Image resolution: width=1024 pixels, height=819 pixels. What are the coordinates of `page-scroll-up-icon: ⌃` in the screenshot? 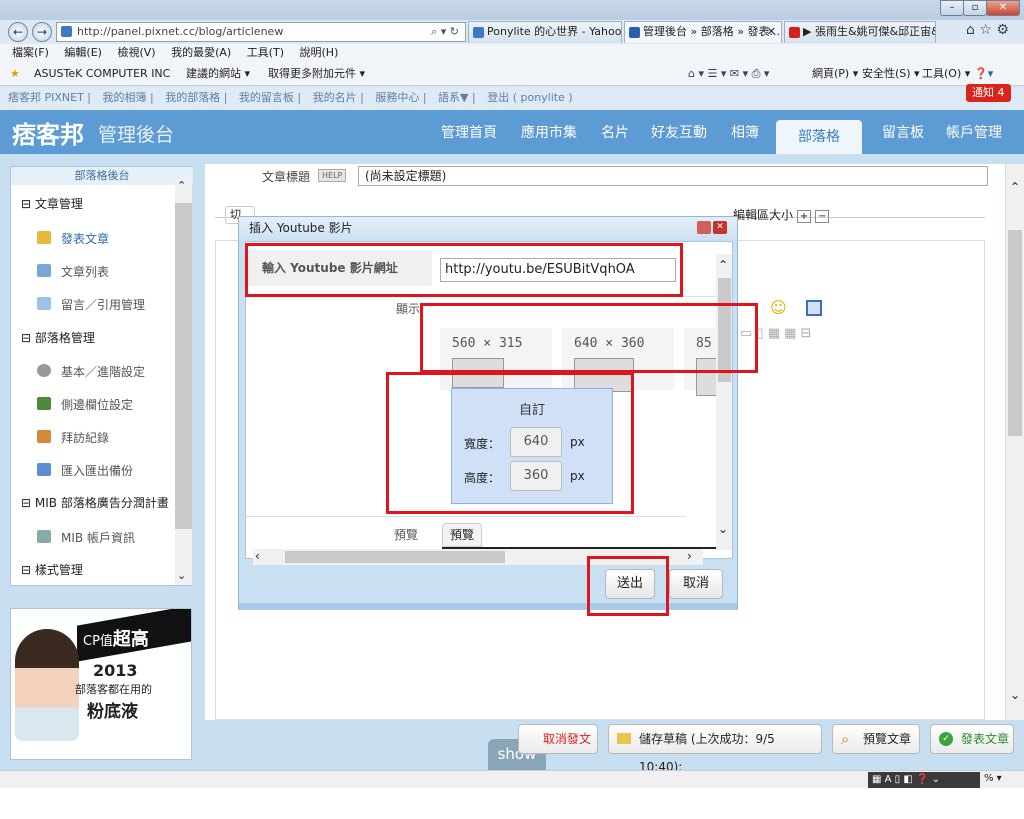 It's located at (1015, 187).